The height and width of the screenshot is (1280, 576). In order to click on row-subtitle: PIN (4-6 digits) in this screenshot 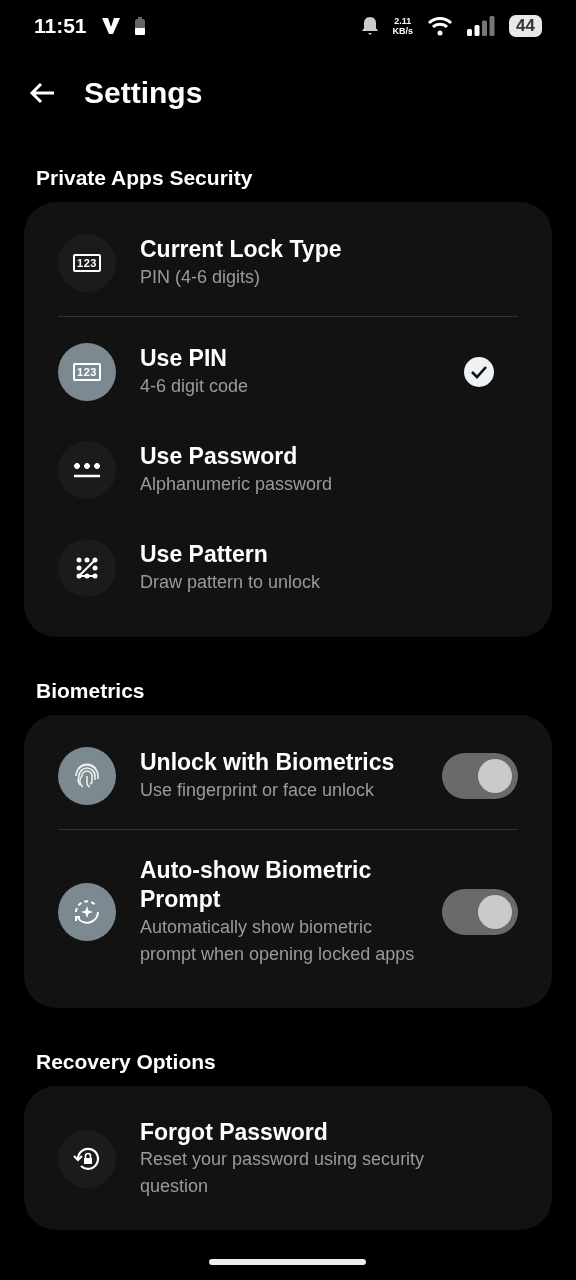, I will do `click(201, 277)`.